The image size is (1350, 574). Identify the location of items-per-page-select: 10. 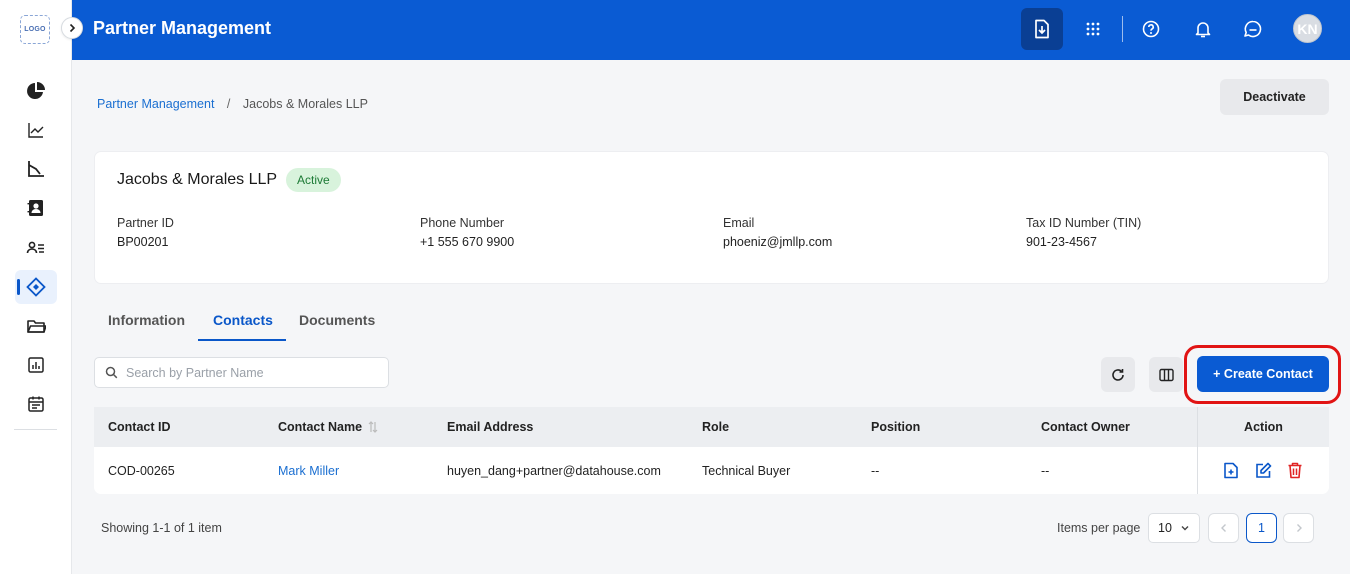
(1174, 528).